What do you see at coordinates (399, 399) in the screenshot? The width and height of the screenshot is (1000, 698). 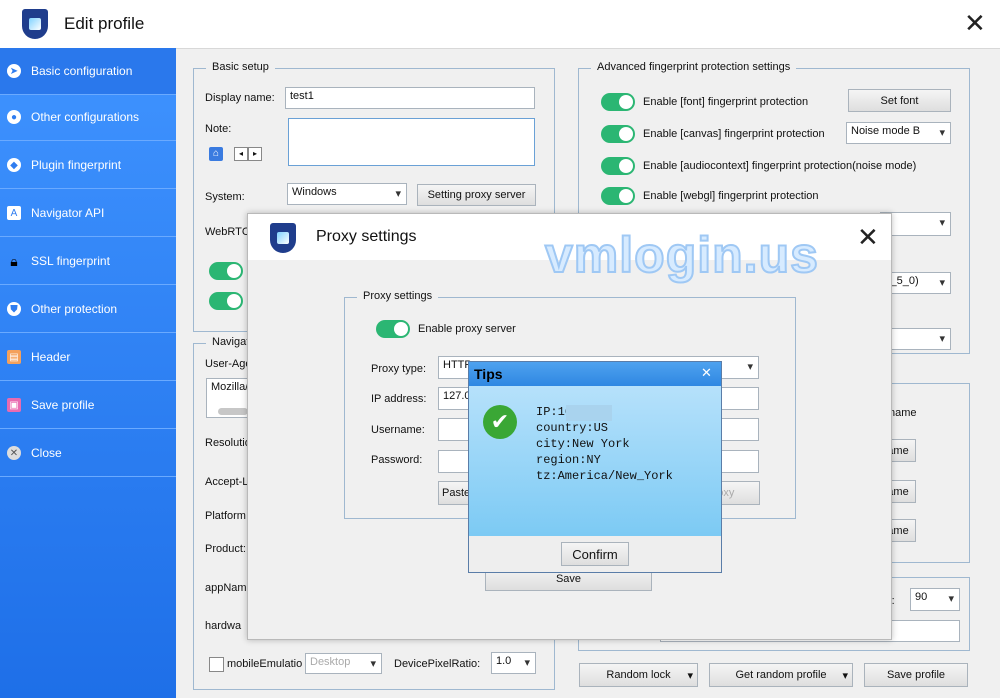 I see `ip-address-label: IP address:` at bounding box center [399, 399].